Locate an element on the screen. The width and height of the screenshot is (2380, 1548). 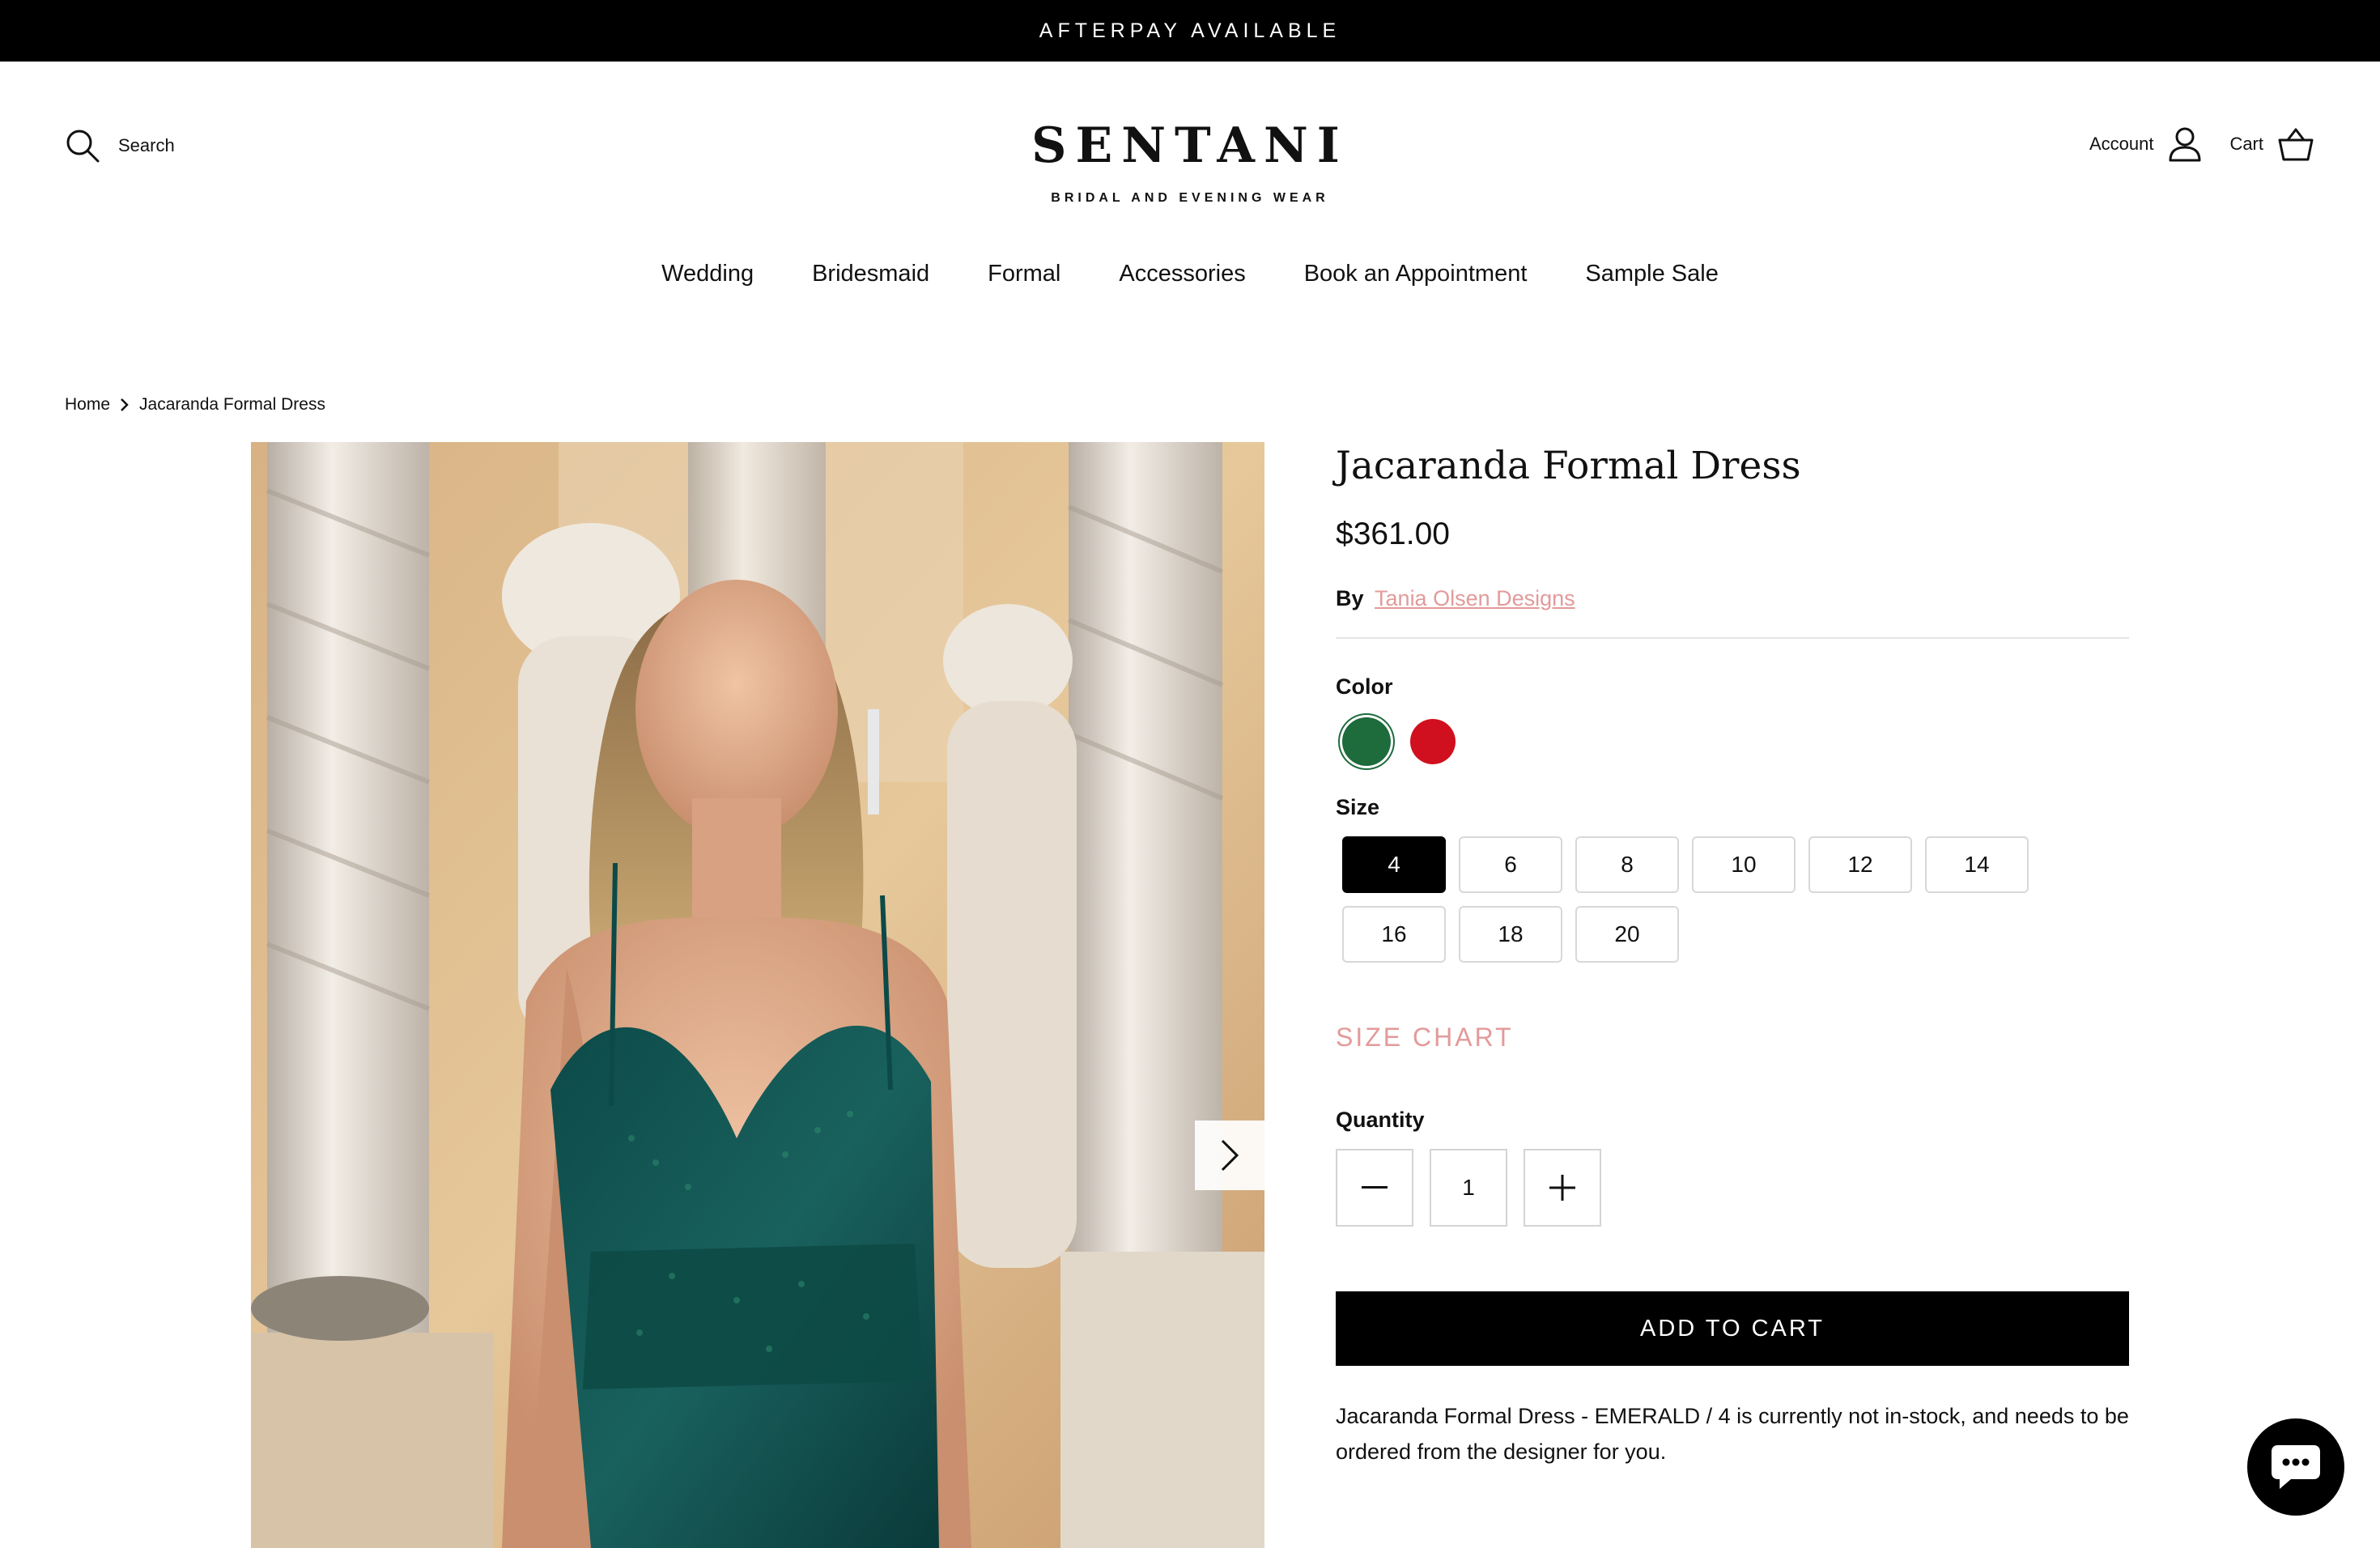
color-swatch-red is located at coordinates (1433, 741).